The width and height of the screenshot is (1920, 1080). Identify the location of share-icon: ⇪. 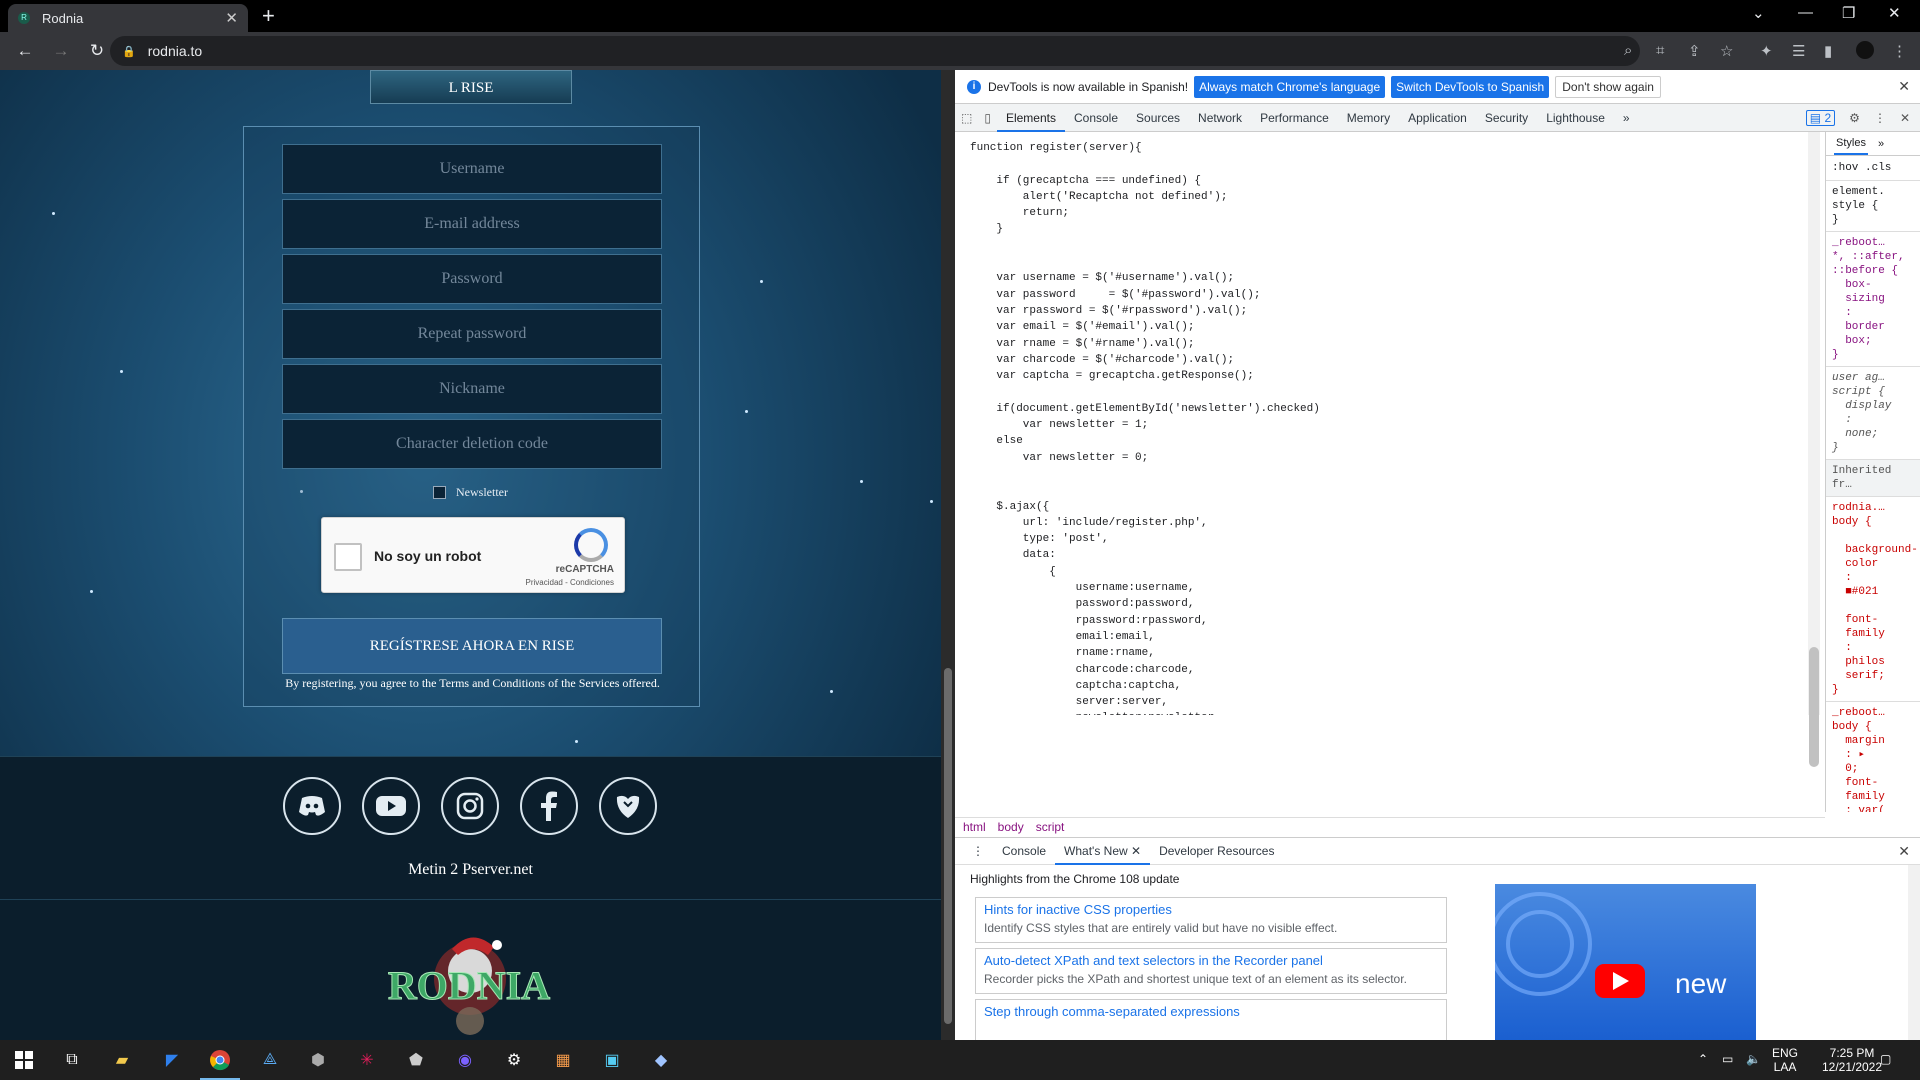
(1694, 51).